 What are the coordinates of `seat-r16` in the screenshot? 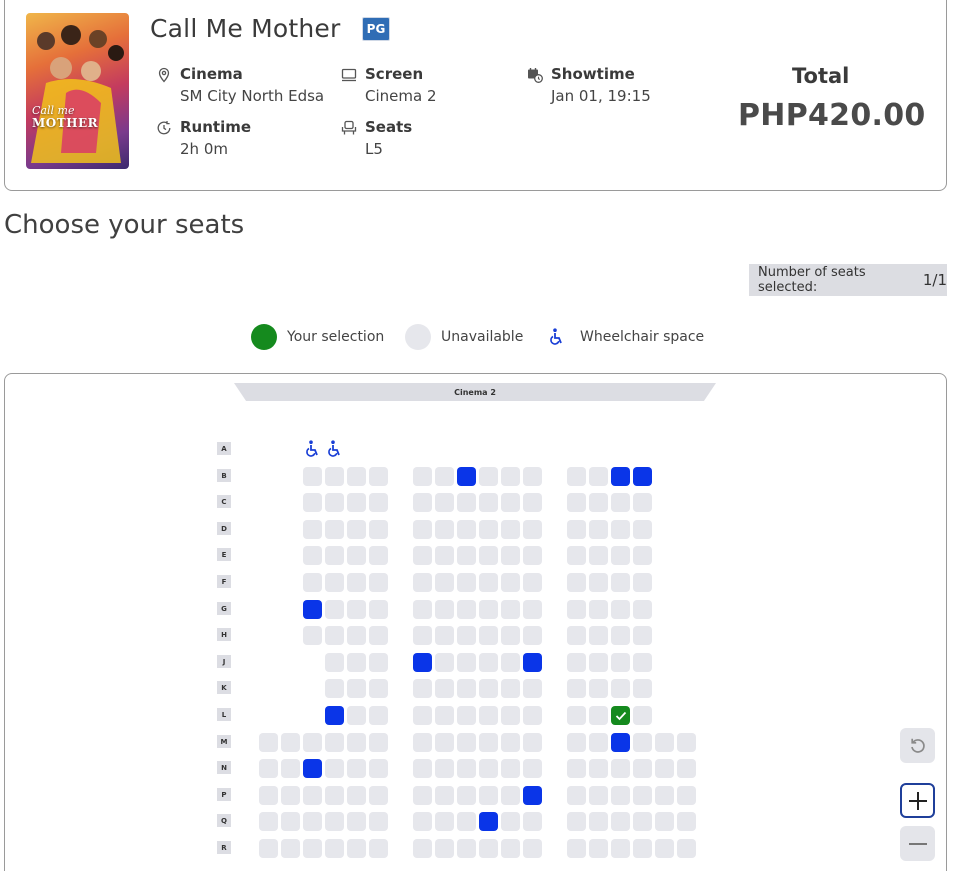 It's located at (598, 848).